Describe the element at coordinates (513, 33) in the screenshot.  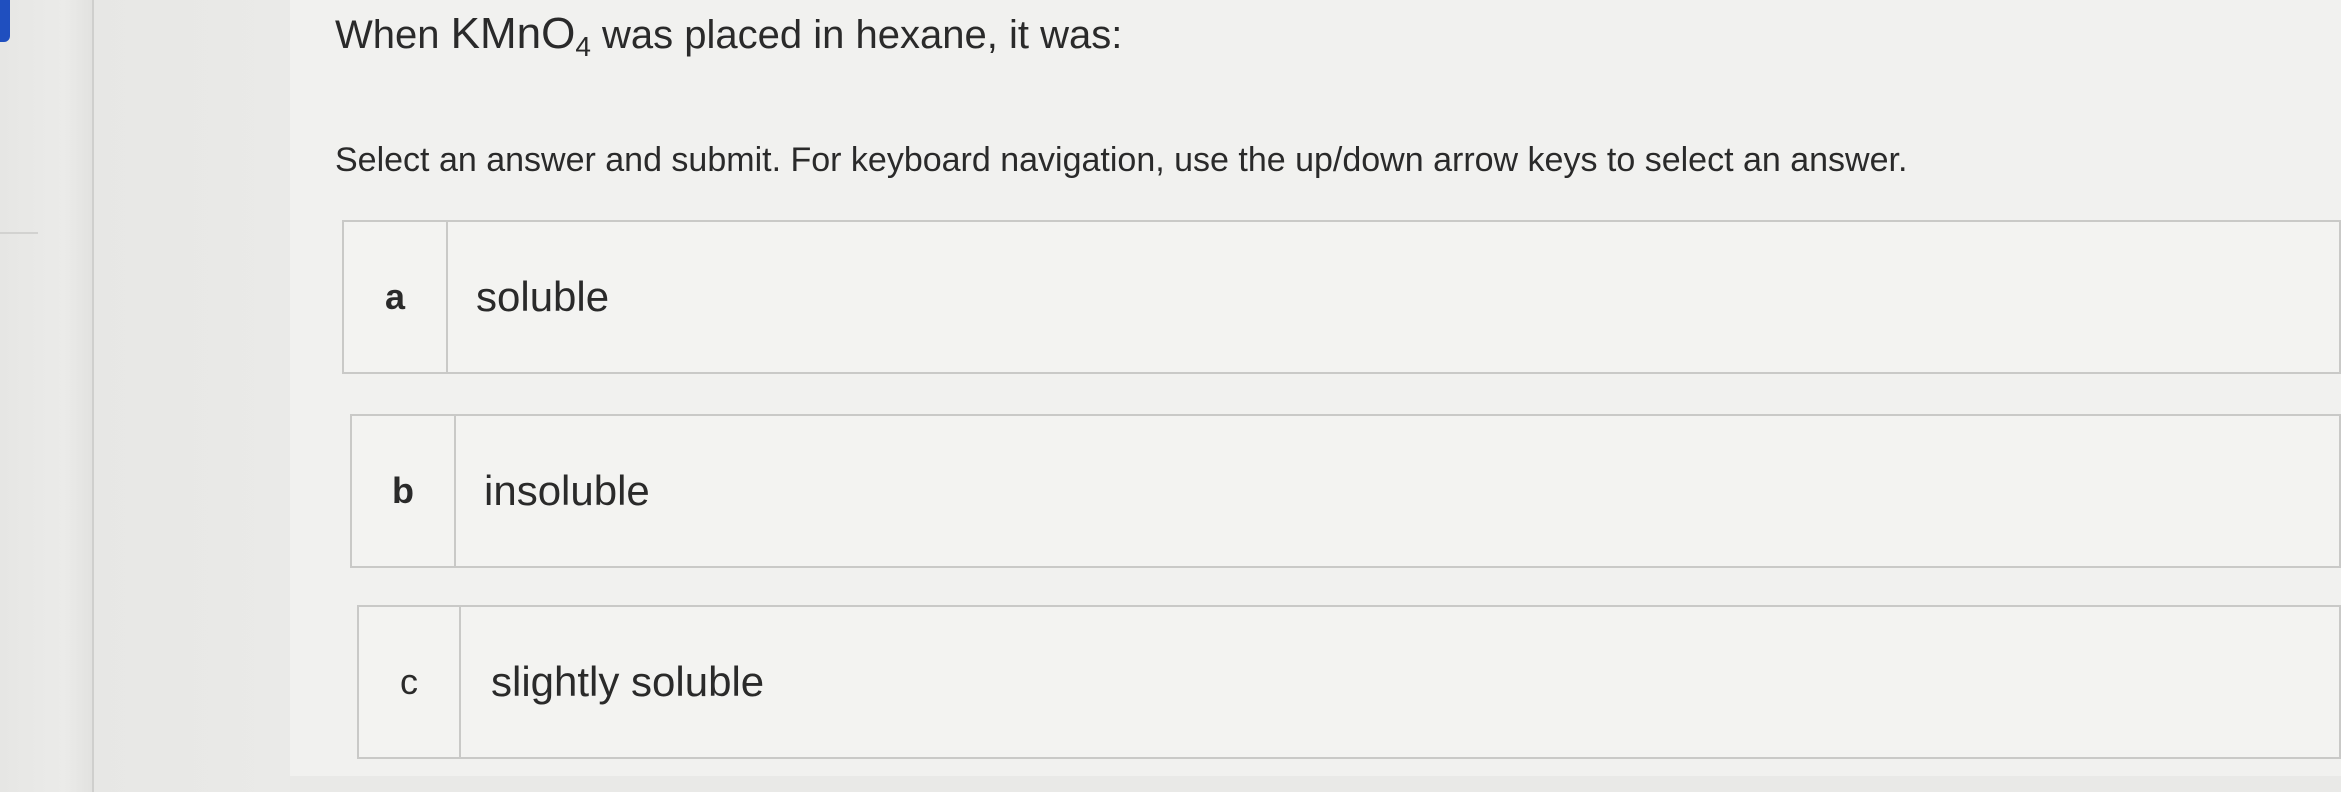
I see `formula-main: KMnO` at that location.